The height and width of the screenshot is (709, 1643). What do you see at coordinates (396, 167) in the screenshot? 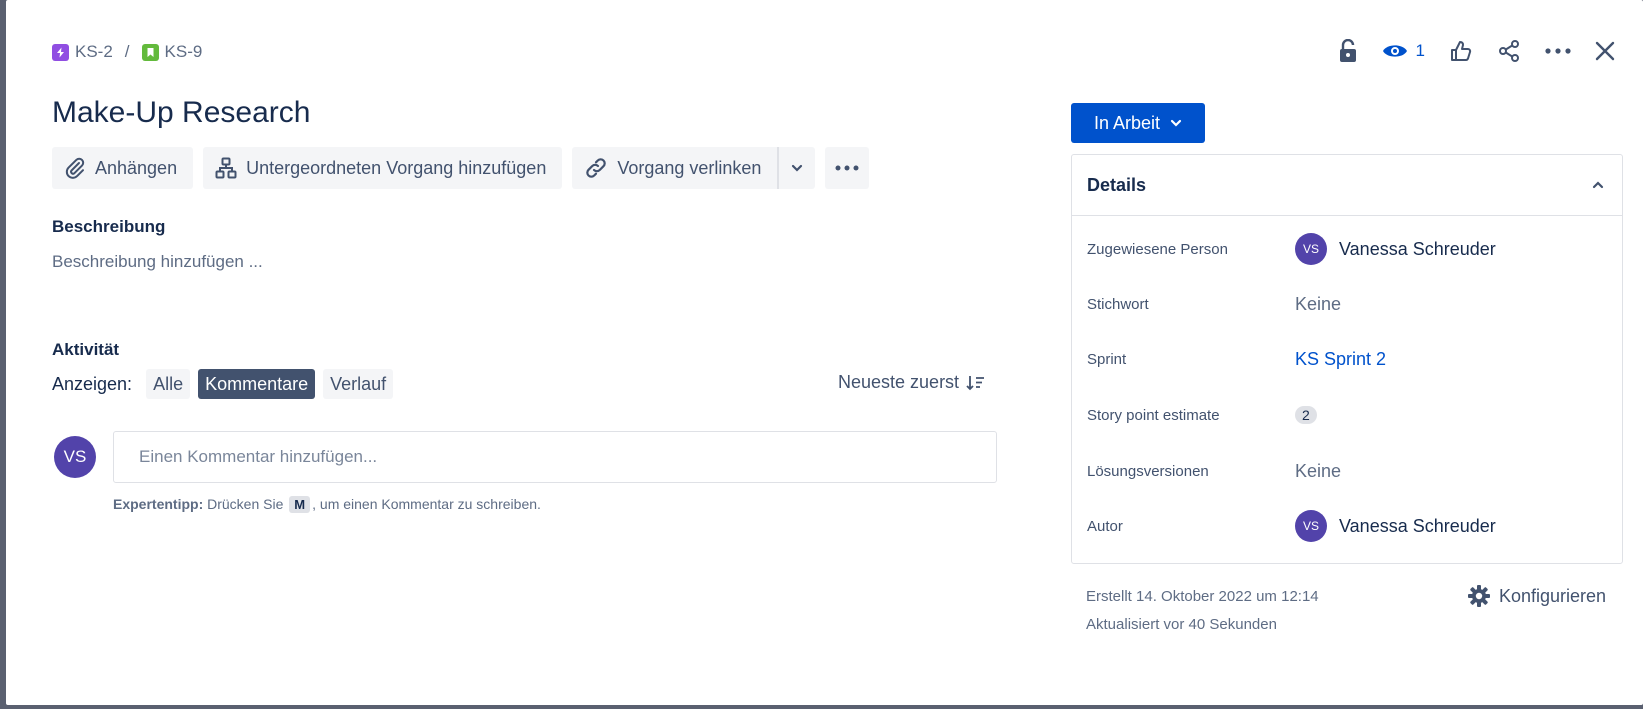
I see `add-child-label: Untergeordneten Vorgang hinzufügen` at bounding box center [396, 167].